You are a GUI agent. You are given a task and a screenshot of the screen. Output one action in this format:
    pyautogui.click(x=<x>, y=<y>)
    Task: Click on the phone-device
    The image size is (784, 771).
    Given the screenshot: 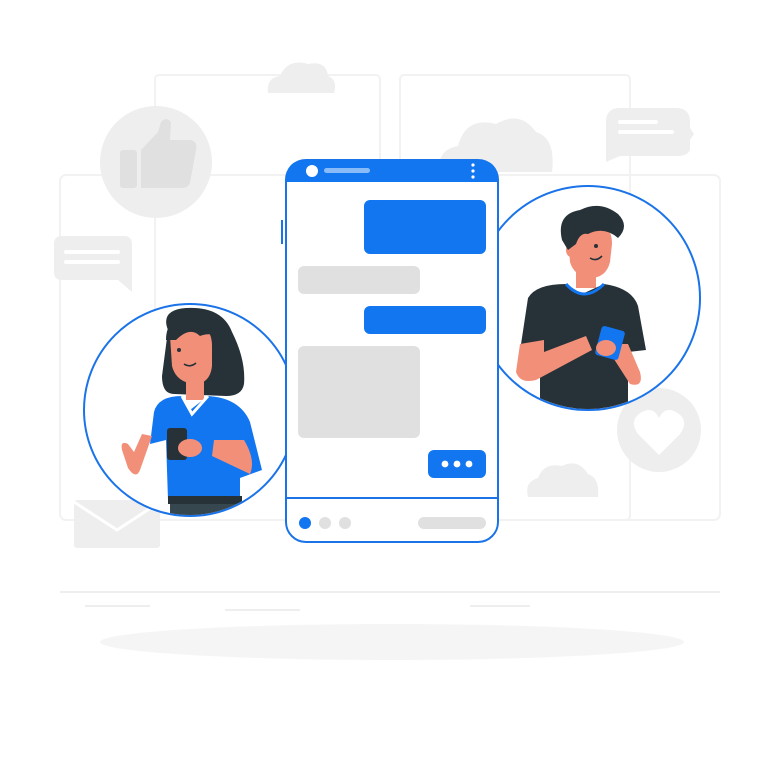 What is the action you would take?
    pyautogui.click(x=390, y=351)
    